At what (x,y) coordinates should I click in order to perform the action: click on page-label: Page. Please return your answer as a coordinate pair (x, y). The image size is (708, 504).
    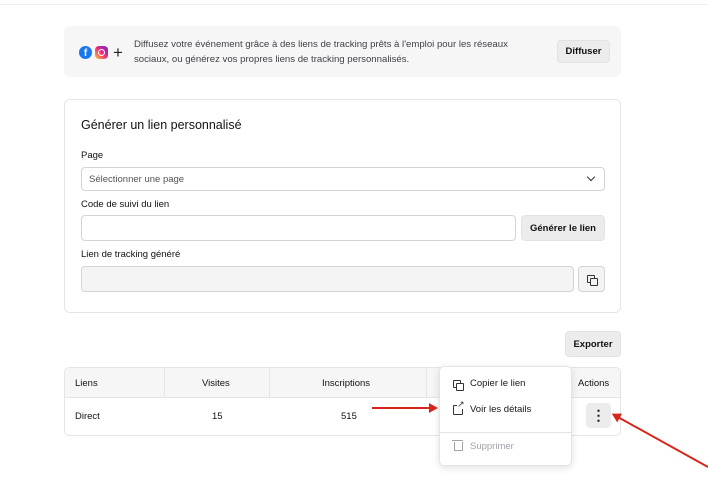
    Looking at the image, I should click on (92, 155).